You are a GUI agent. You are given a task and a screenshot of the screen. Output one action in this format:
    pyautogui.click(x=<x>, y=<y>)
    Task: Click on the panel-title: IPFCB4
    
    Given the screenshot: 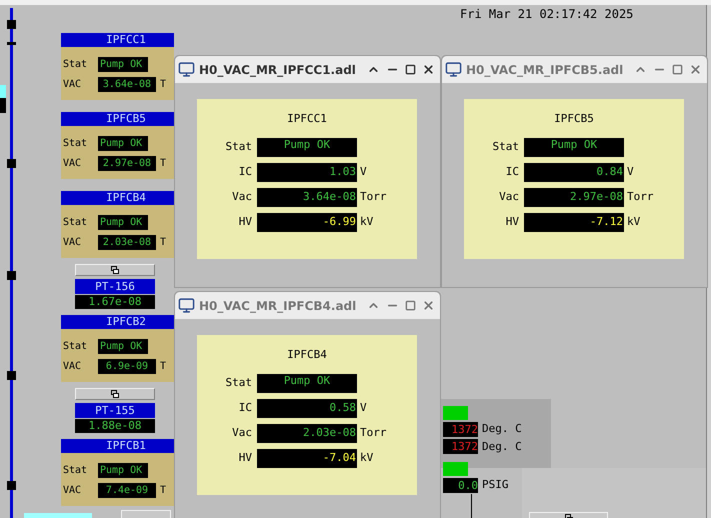 What is the action you would take?
    pyautogui.click(x=307, y=355)
    